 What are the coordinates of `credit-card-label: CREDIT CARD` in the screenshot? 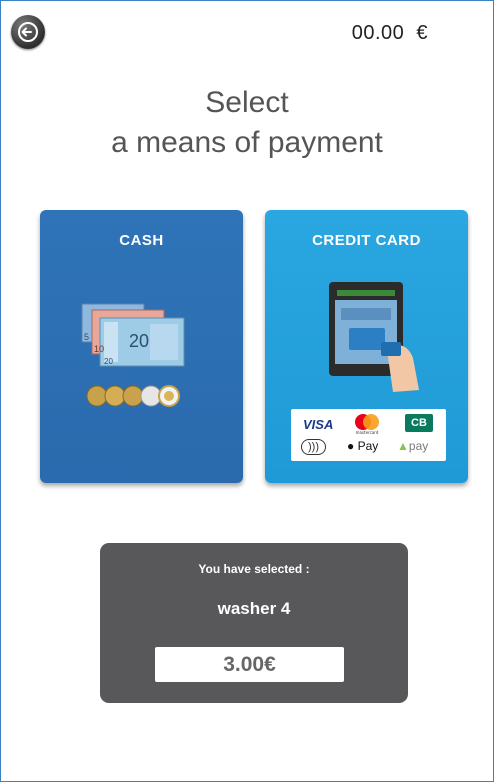 It's located at (366, 240).